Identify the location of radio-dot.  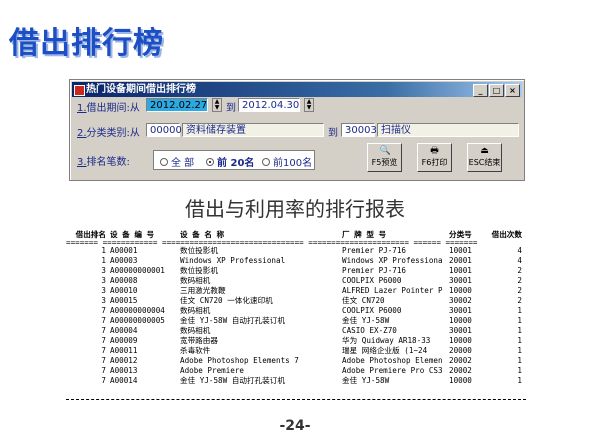
(266, 161).